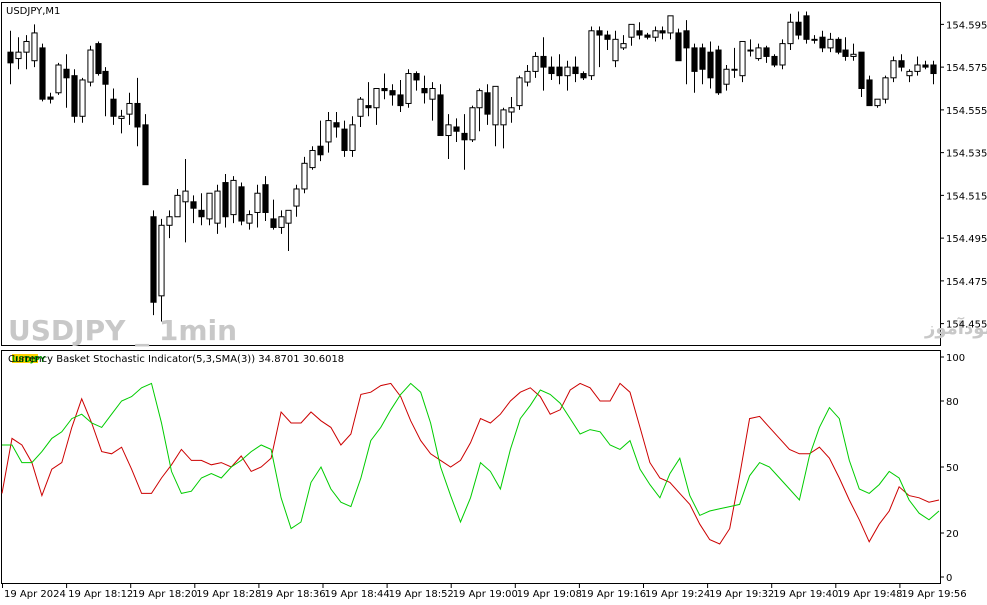  I want to click on price-tick-label: 154.475, so click(966, 282).